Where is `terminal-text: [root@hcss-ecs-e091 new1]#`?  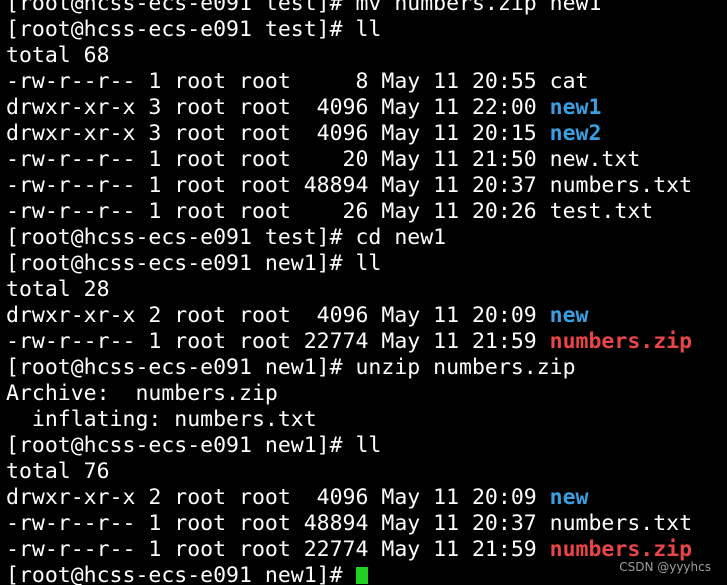
terminal-text: [root@hcss-ecs-e091 new1]# is located at coordinates (181, 574).